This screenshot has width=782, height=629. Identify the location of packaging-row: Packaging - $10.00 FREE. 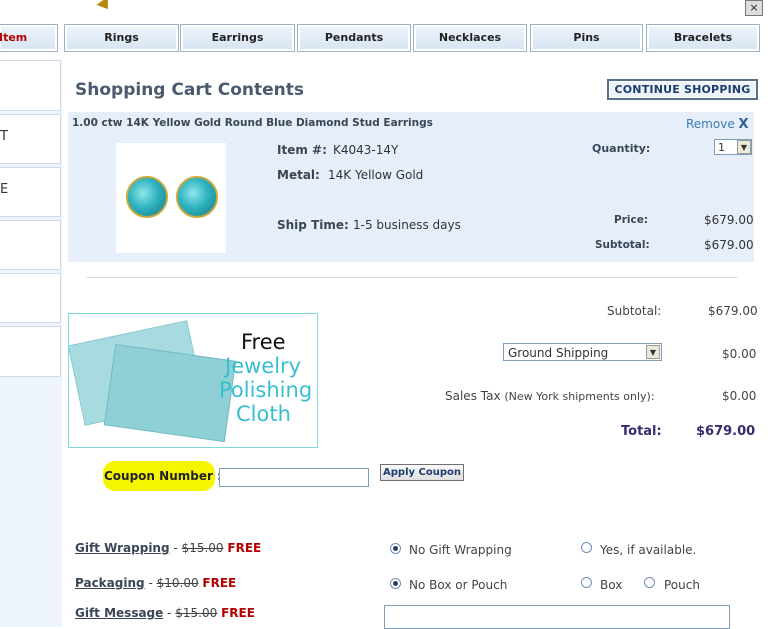
(155, 583).